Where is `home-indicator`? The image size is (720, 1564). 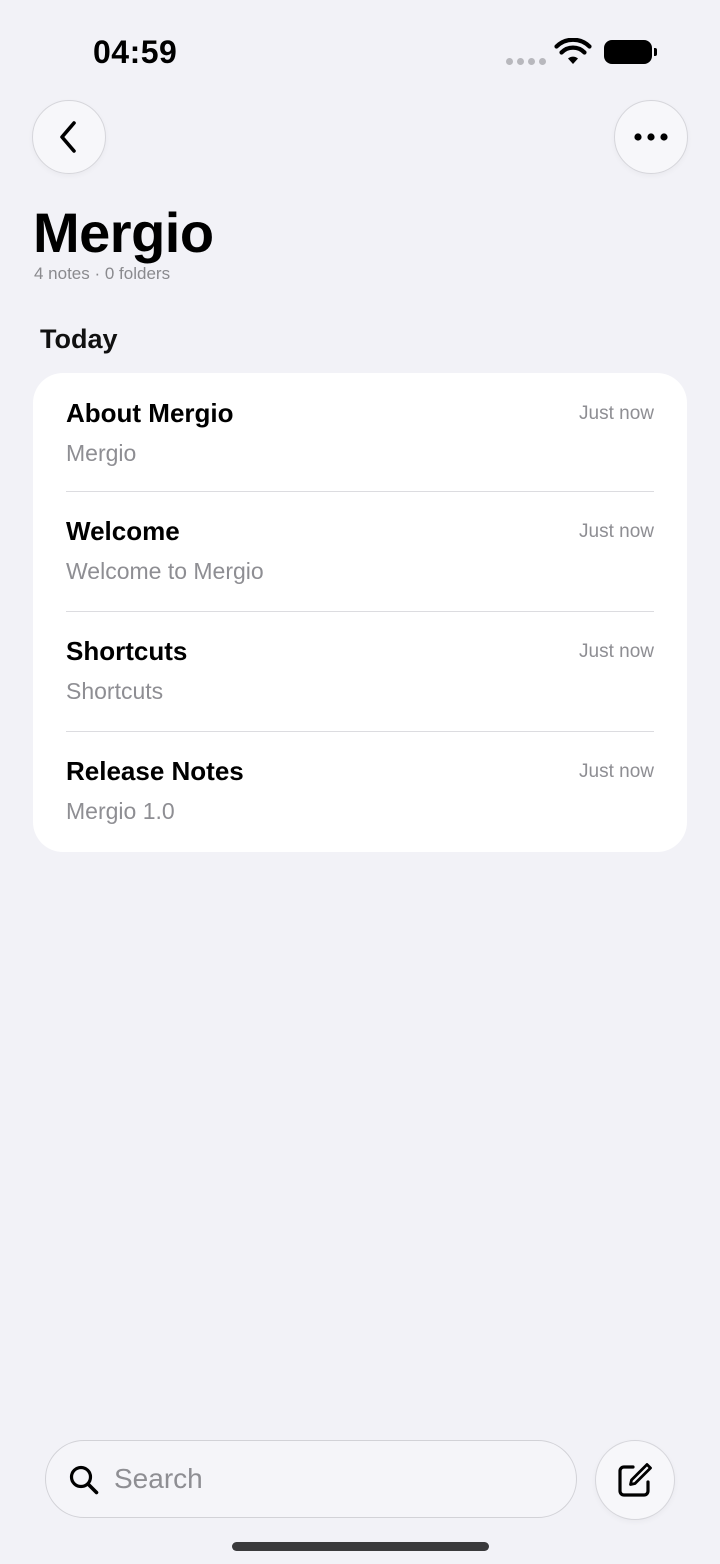 home-indicator is located at coordinates (360, 1546).